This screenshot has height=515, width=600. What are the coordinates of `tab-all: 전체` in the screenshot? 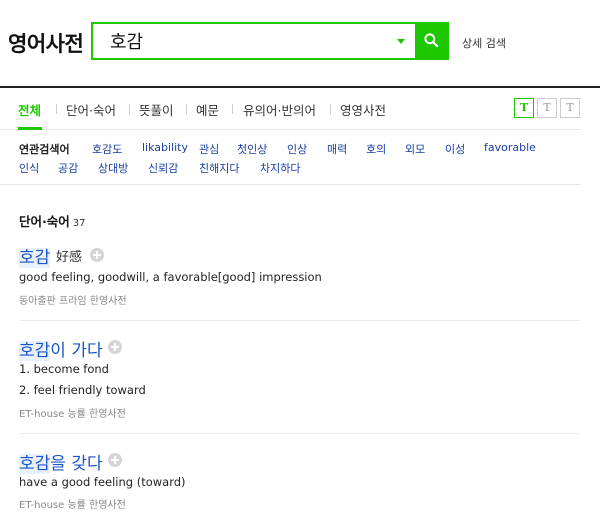 It's located at (29, 109).